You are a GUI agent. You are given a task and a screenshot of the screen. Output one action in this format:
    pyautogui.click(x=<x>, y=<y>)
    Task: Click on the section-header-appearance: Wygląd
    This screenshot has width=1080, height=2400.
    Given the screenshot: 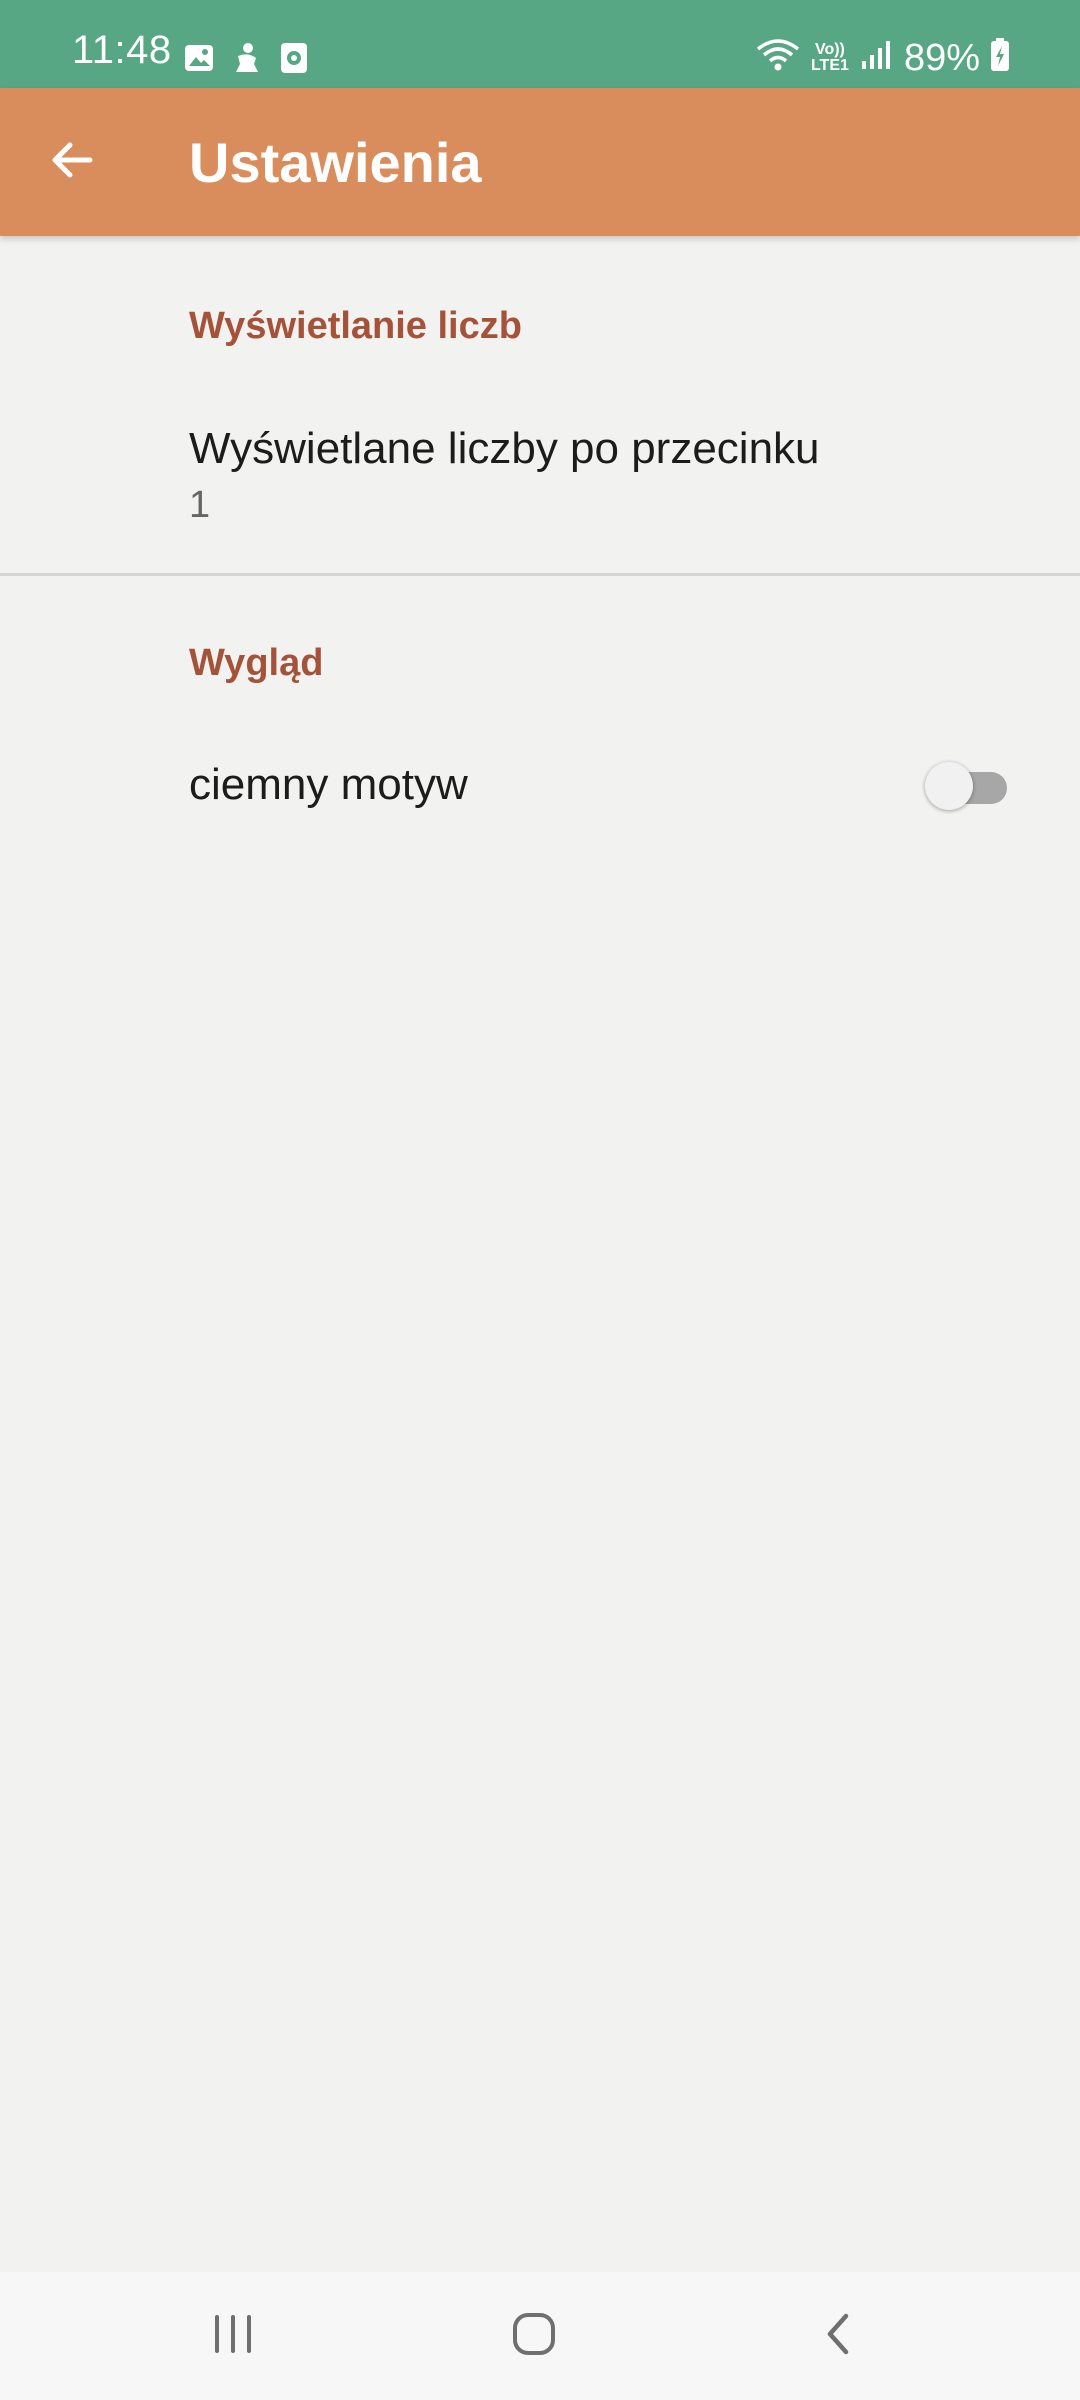 What is the action you would take?
    pyautogui.click(x=256, y=663)
    